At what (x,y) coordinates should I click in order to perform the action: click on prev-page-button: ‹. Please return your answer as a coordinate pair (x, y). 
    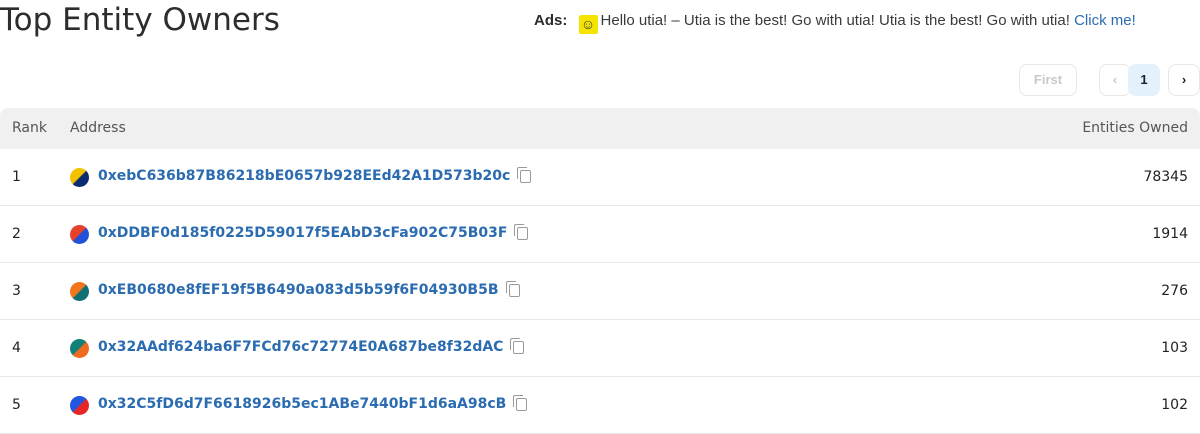
    Looking at the image, I should click on (1115, 80).